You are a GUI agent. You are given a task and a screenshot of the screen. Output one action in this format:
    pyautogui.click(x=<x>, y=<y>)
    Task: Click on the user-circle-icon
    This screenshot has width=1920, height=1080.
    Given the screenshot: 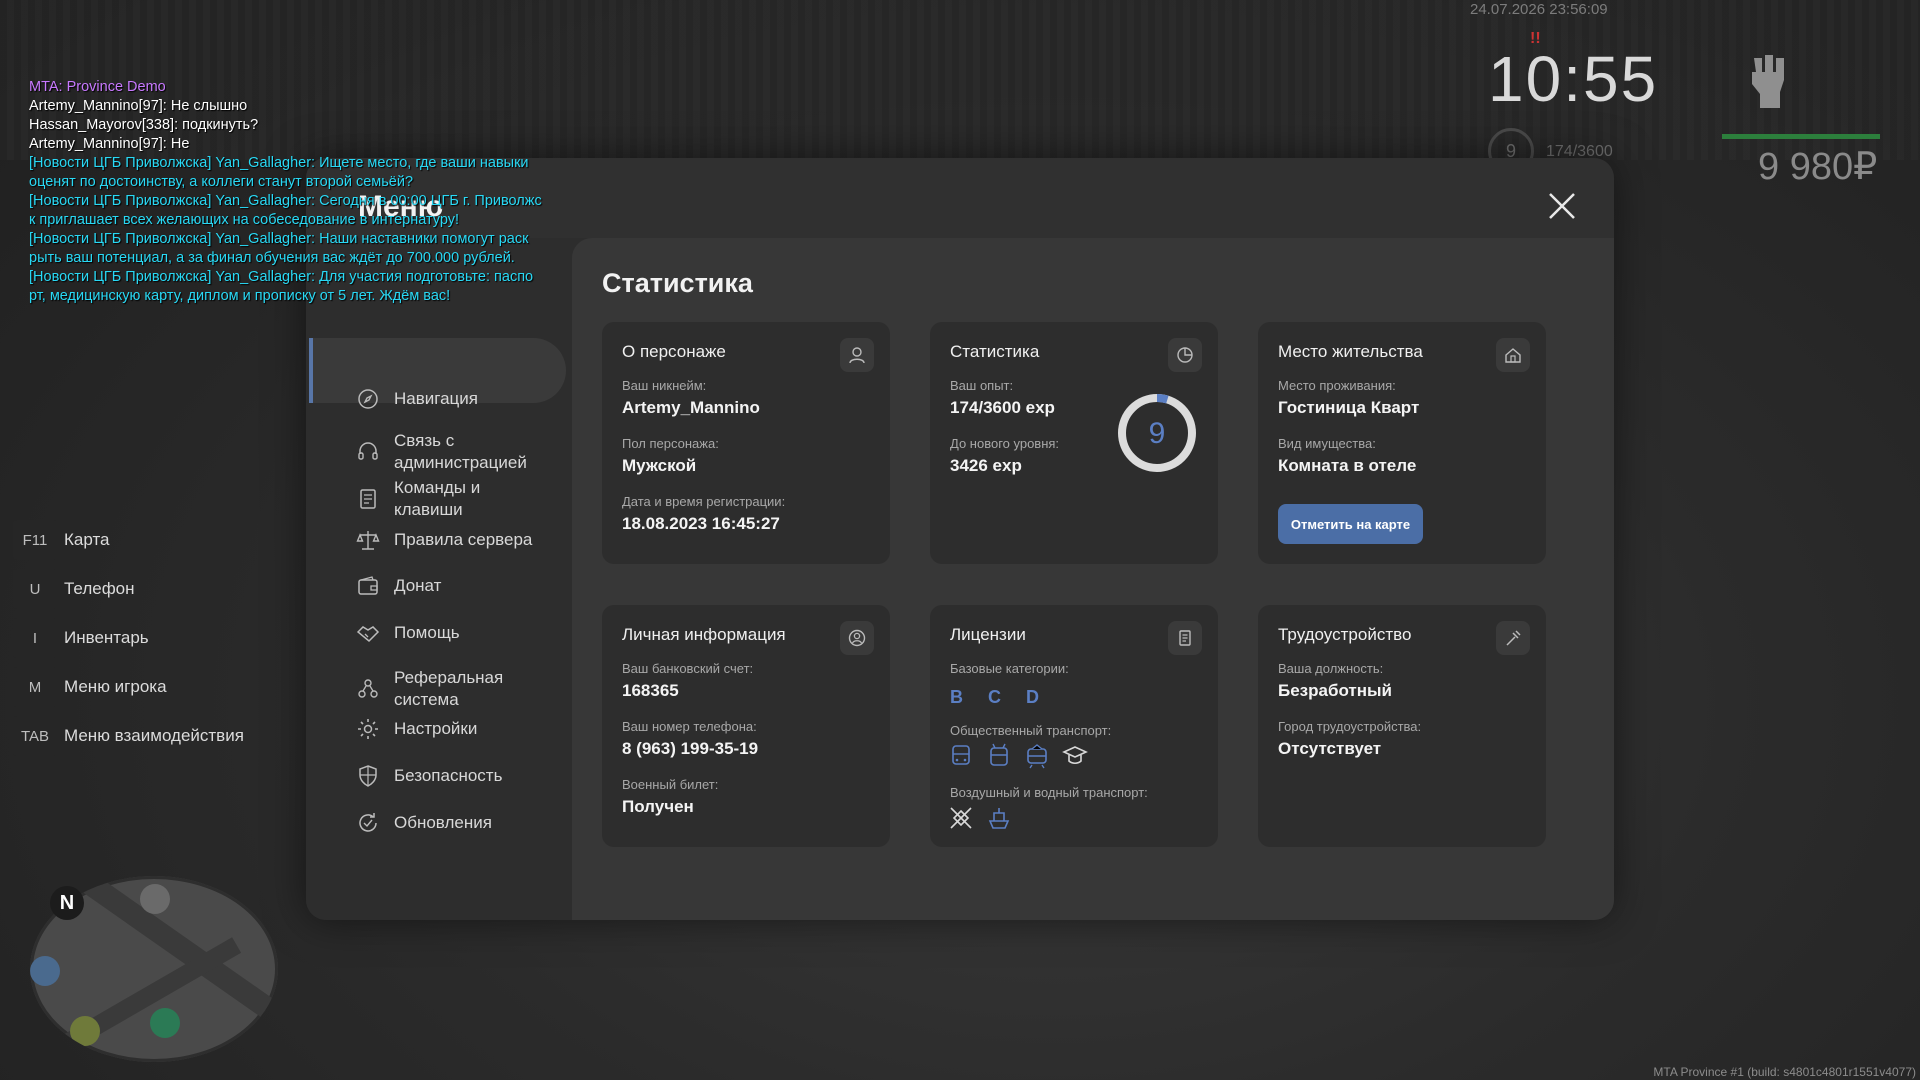 What is the action you would take?
    pyautogui.click(x=857, y=638)
    